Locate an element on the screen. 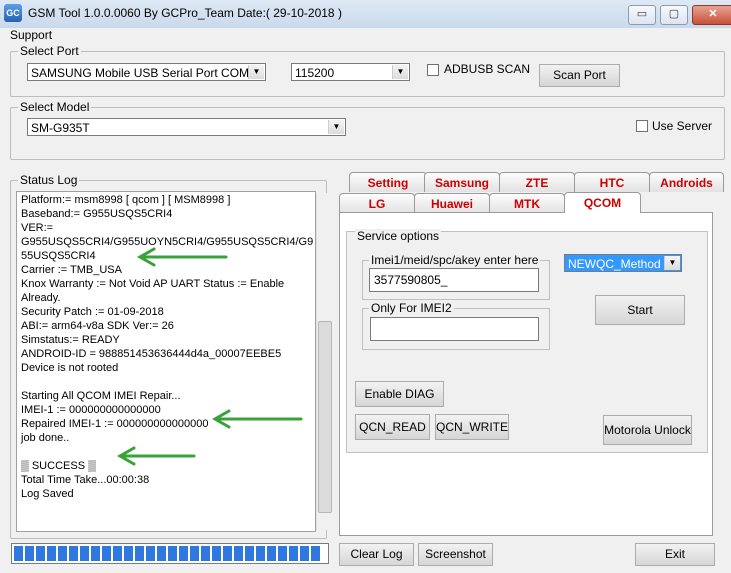 This screenshot has width=731, height=573. log-line: Total Time Take...00:00:38 is located at coordinates (85, 480).